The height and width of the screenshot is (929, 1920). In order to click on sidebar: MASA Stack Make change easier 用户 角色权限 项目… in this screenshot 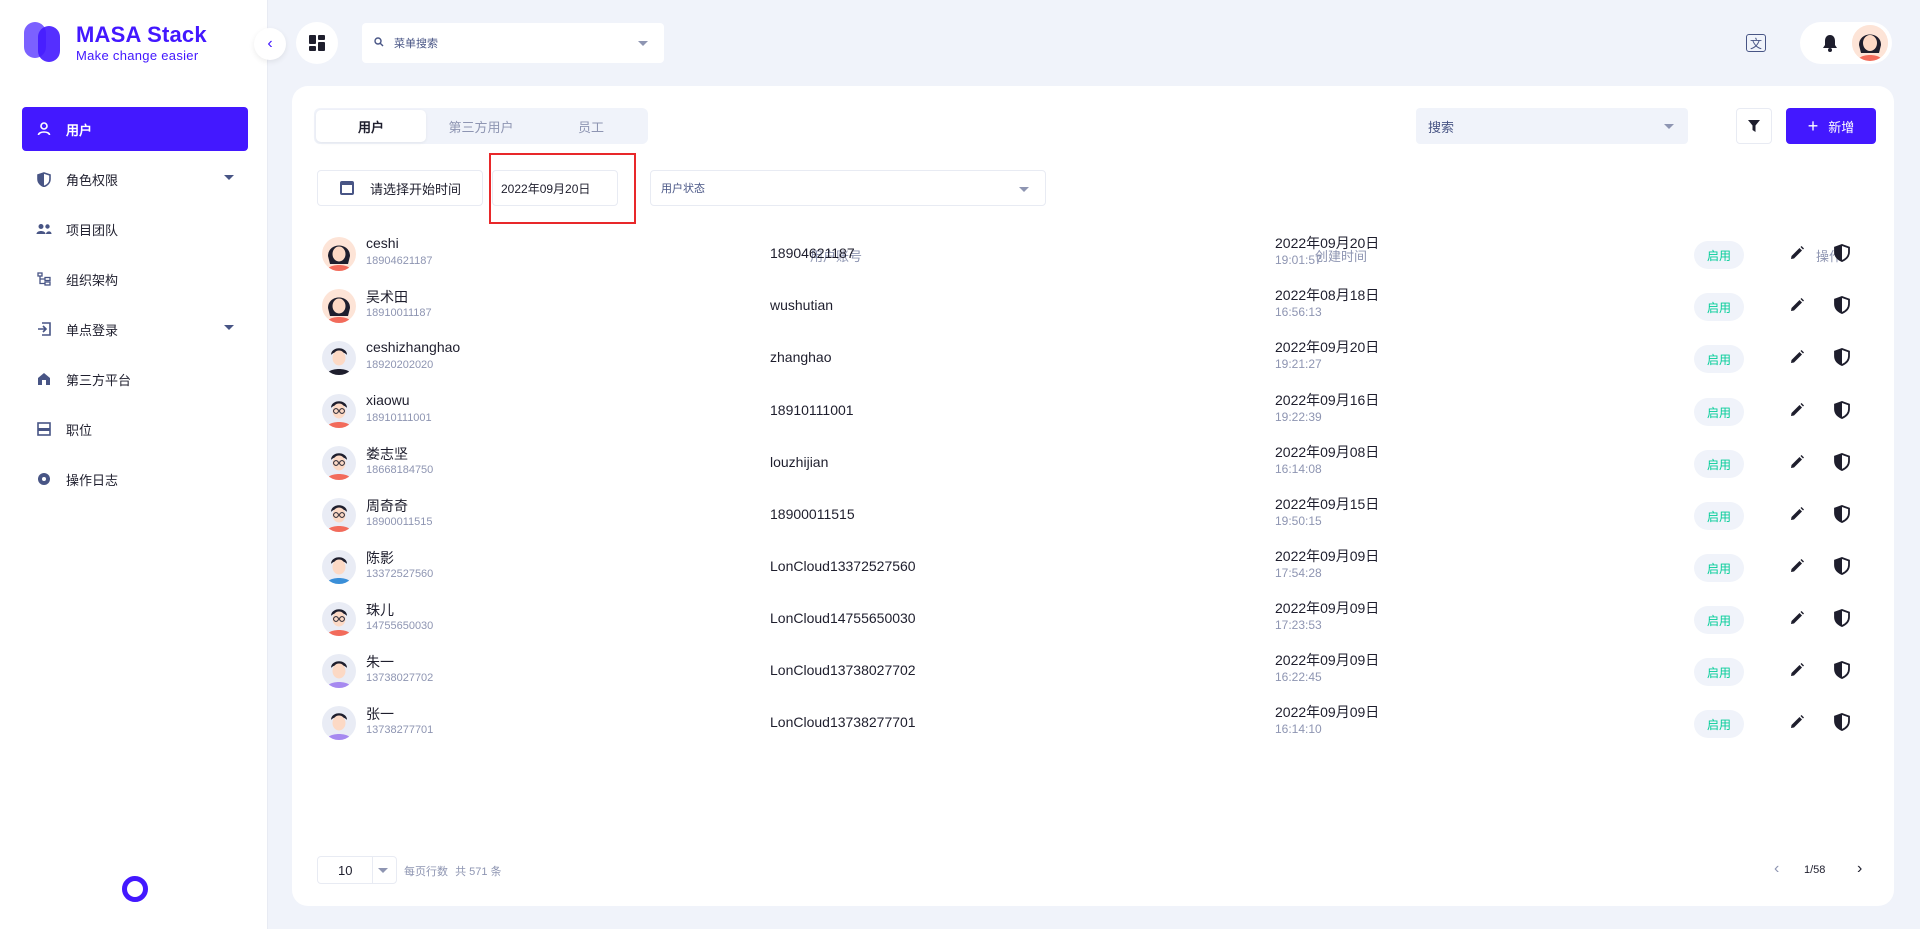, I will do `click(134, 464)`.